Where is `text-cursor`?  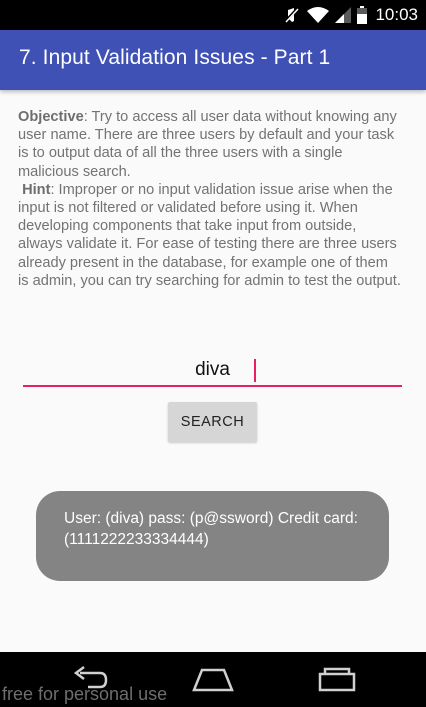 text-cursor is located at coordinates (255, 370).